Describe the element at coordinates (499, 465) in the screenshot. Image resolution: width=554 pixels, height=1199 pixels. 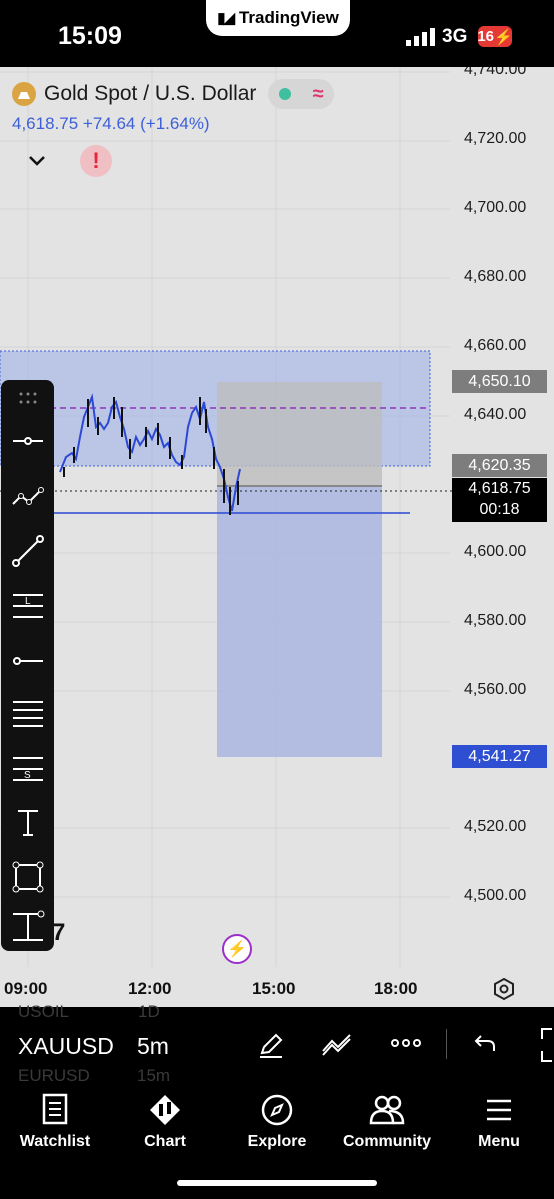
I see `mid-level-tag: 4,620.35` at that location.